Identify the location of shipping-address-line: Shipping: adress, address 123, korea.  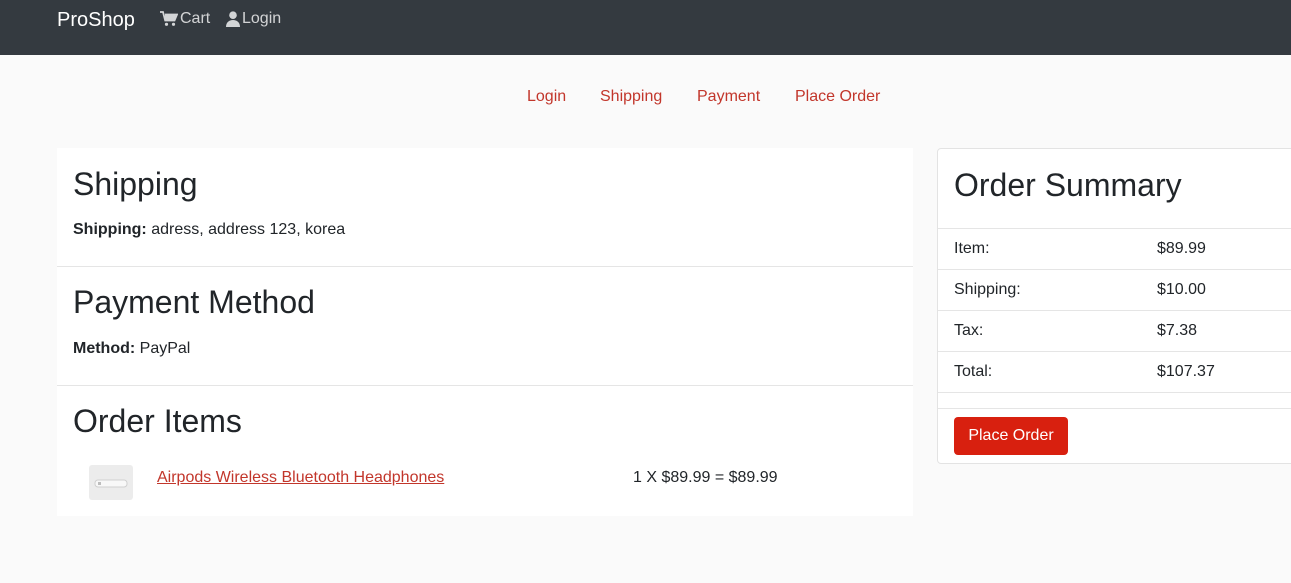
(209, 230).